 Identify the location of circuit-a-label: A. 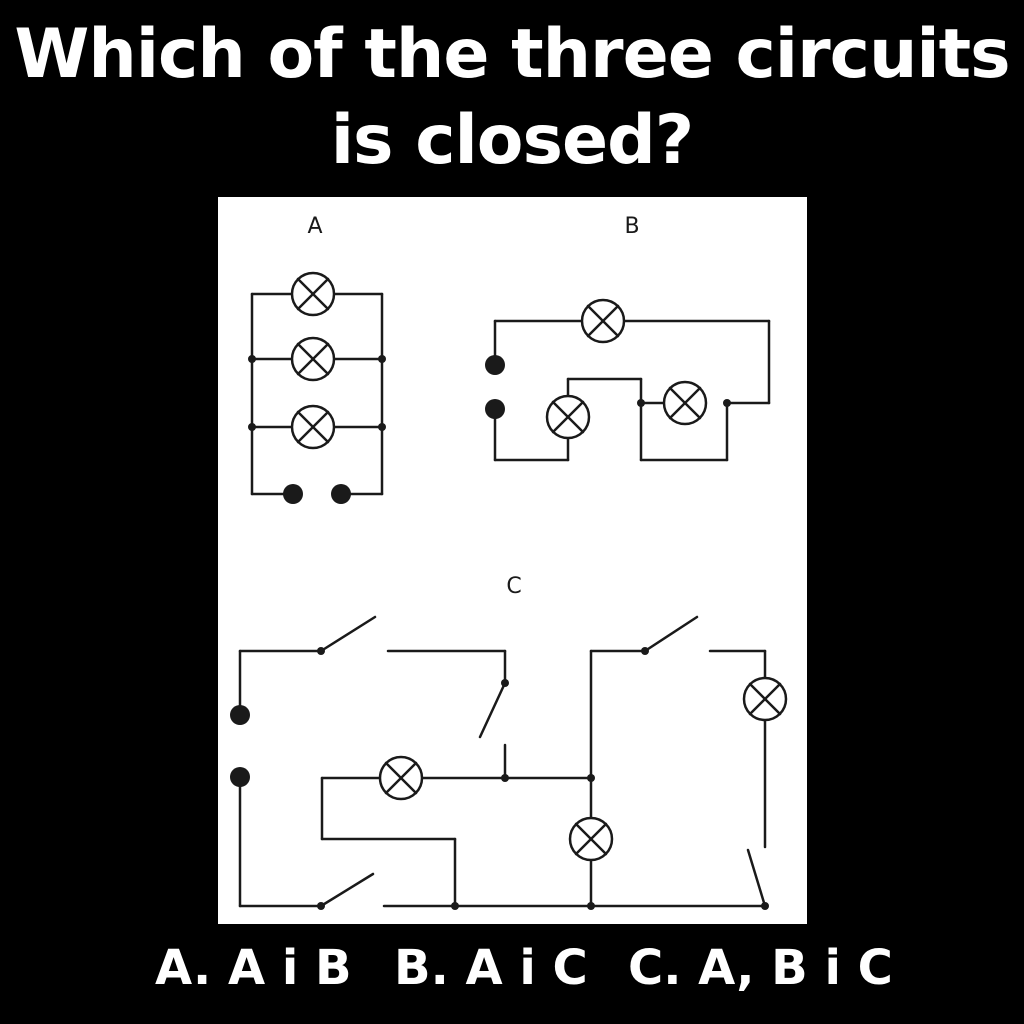
(314, 226).